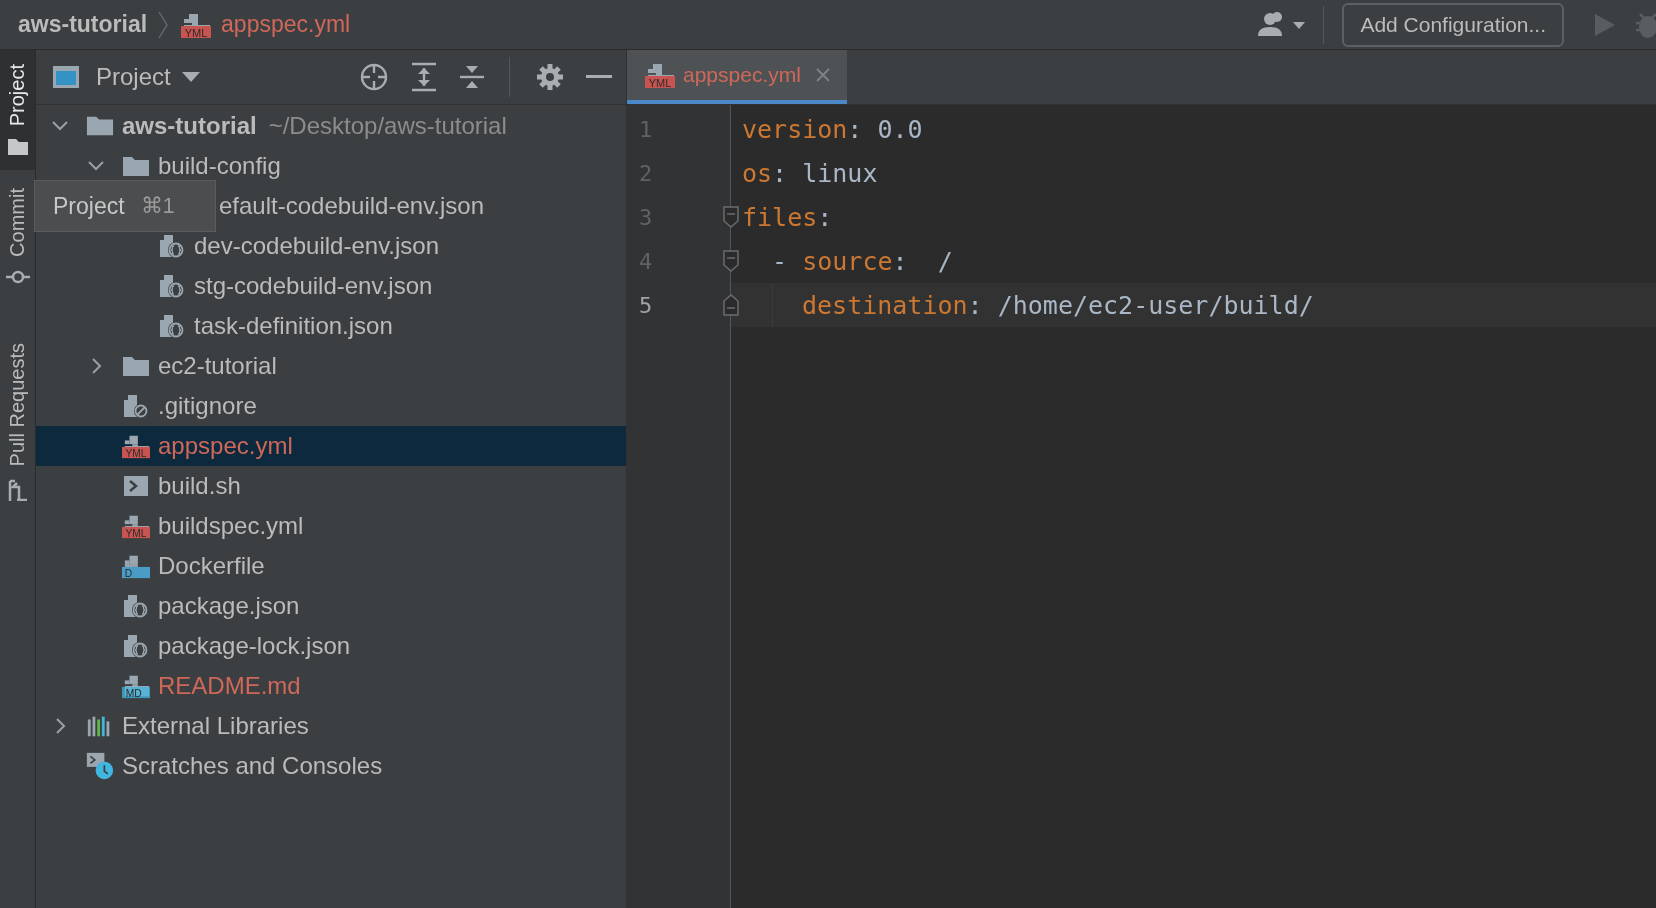  What do you see at coordinates (231, 526) in the screenshot?
I see `file-name: buildspec.yml` at bounding box center [231, 526].